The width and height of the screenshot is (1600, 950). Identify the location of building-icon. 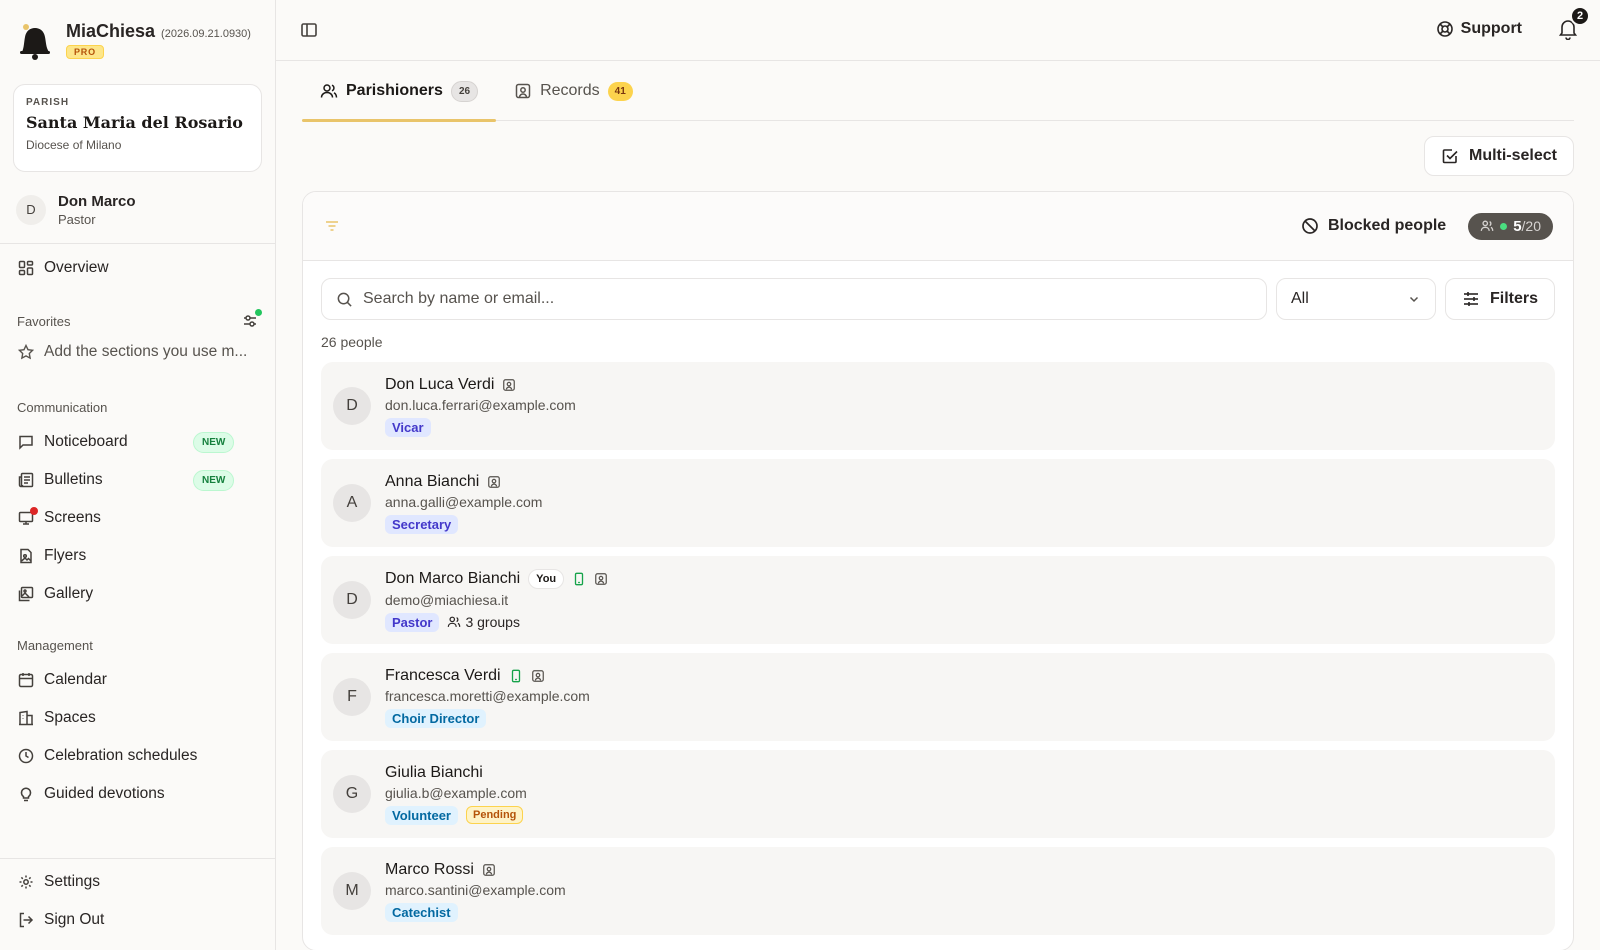
(26, 718).